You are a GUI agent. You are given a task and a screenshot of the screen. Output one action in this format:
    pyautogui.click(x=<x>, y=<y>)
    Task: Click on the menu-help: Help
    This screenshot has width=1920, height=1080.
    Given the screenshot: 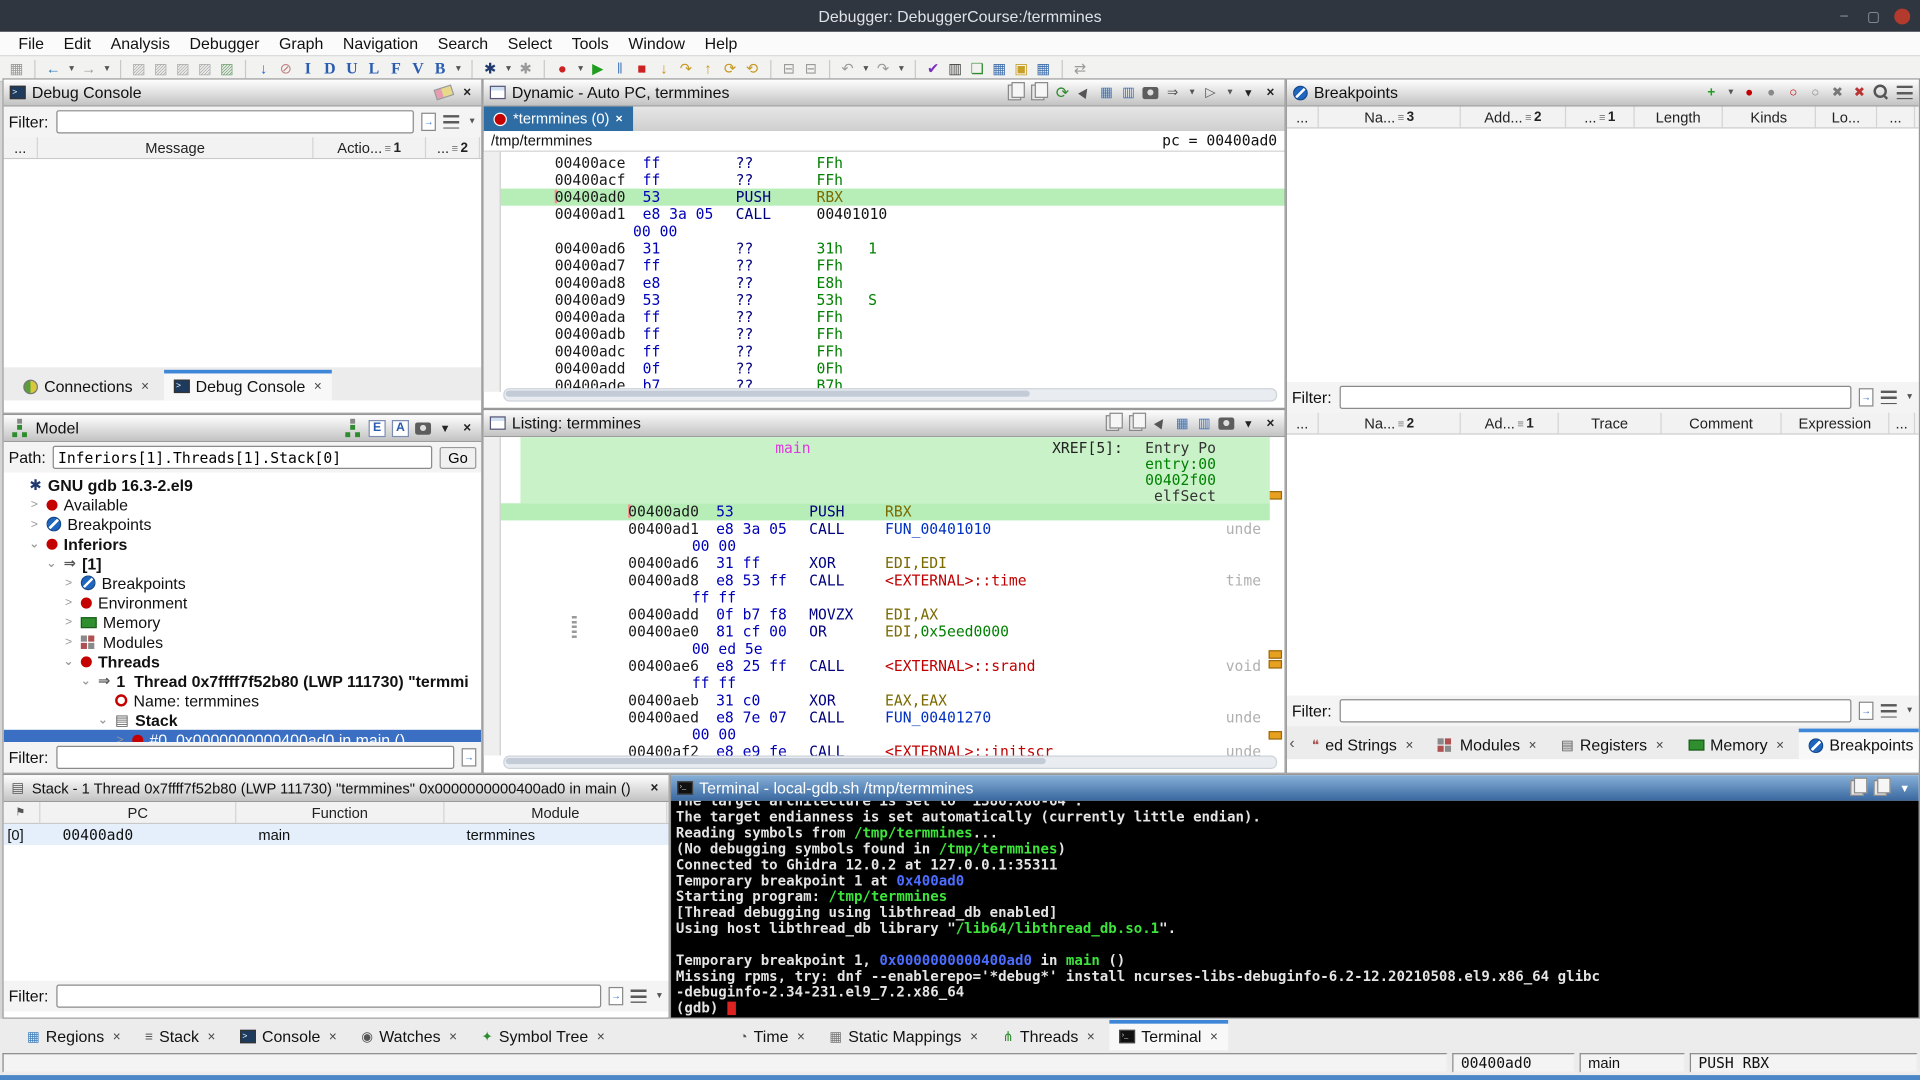 What is the action you would take?
    pyautogui.click(x=721, y=43)
    